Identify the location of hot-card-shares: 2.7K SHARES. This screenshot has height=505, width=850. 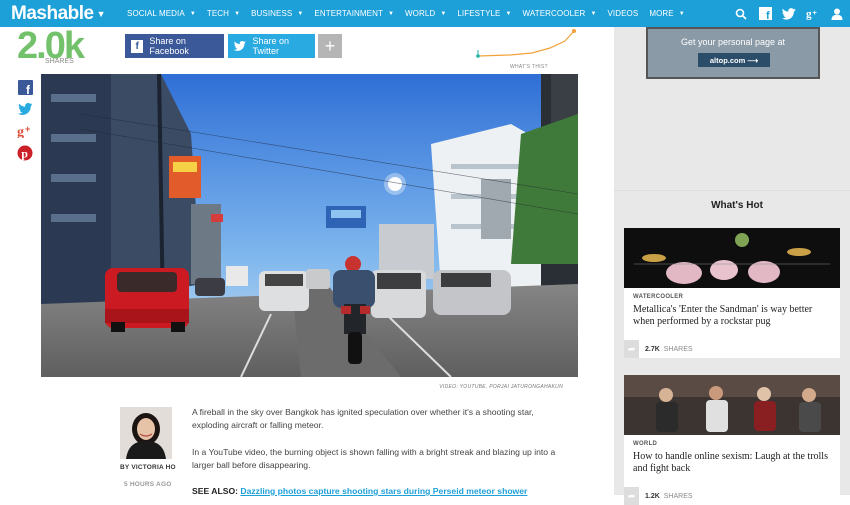
(669, 349).